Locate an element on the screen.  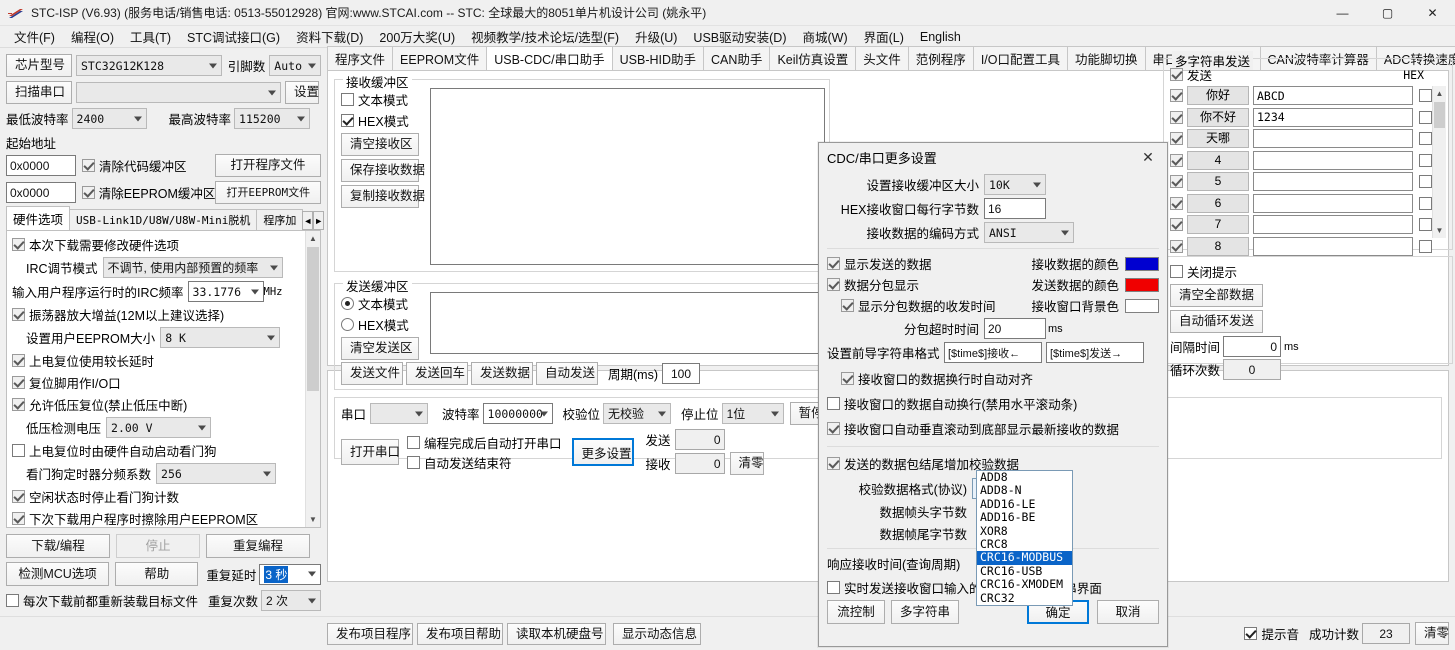
more-settings-button: 更多设置 is located at coordinates (602, 452).